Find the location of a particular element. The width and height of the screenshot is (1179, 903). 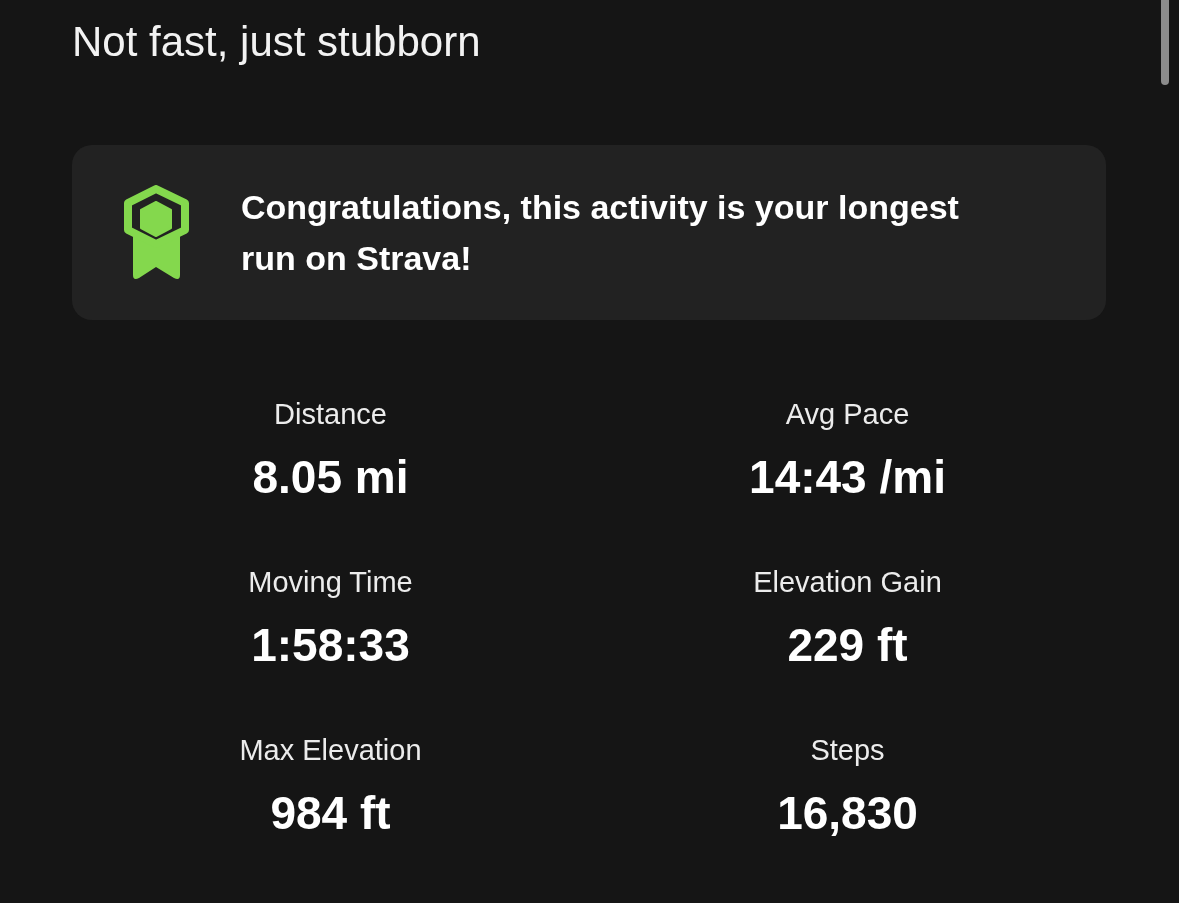

stat-value: 16,830 is located at coordinates (847, 813).